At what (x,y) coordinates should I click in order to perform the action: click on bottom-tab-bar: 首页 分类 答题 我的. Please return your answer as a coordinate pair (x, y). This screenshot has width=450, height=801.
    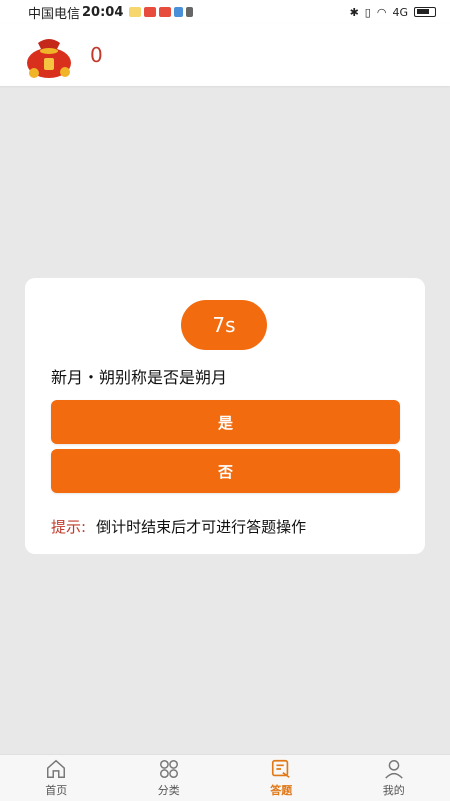
    Looking at the image, I should click on (225, 777).